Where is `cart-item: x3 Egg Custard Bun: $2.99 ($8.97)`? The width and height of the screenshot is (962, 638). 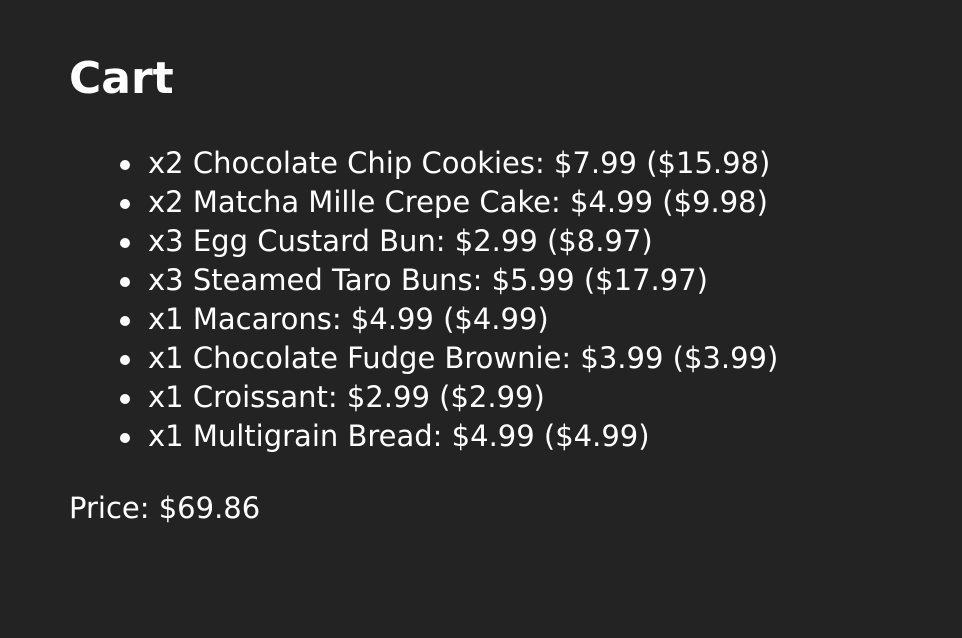 cart-item: x3 Egg Custard Bun: $2.99 ($8.97) is located at coordinates (448, 241).